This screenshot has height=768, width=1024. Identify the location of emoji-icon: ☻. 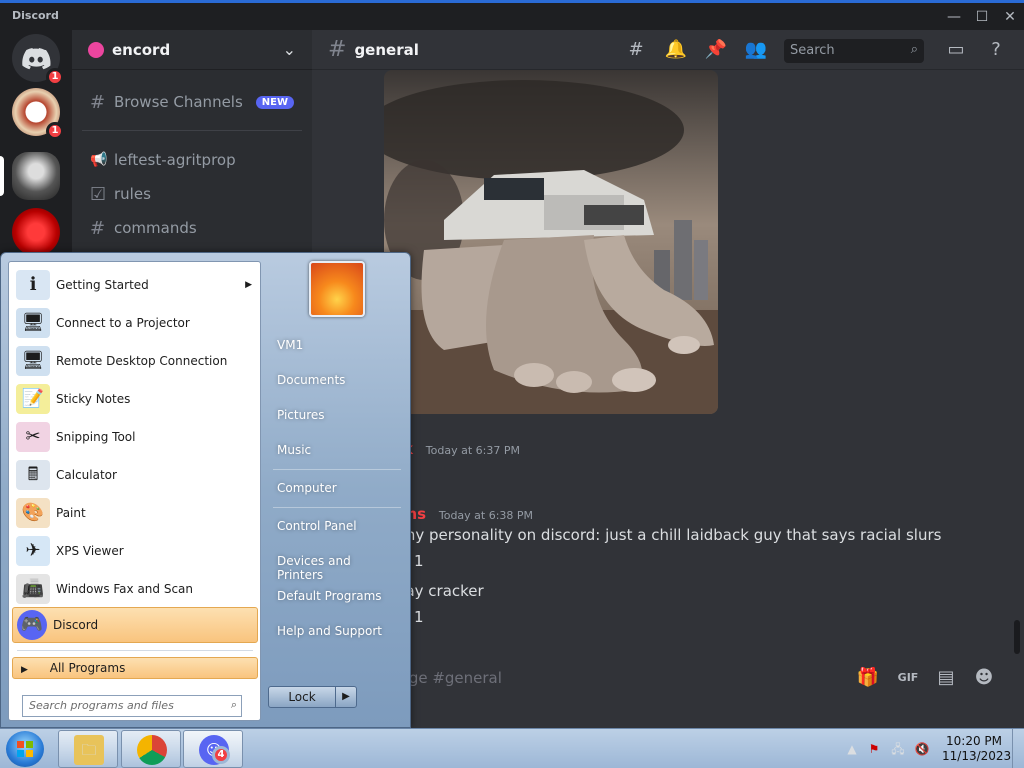
(984, 678).